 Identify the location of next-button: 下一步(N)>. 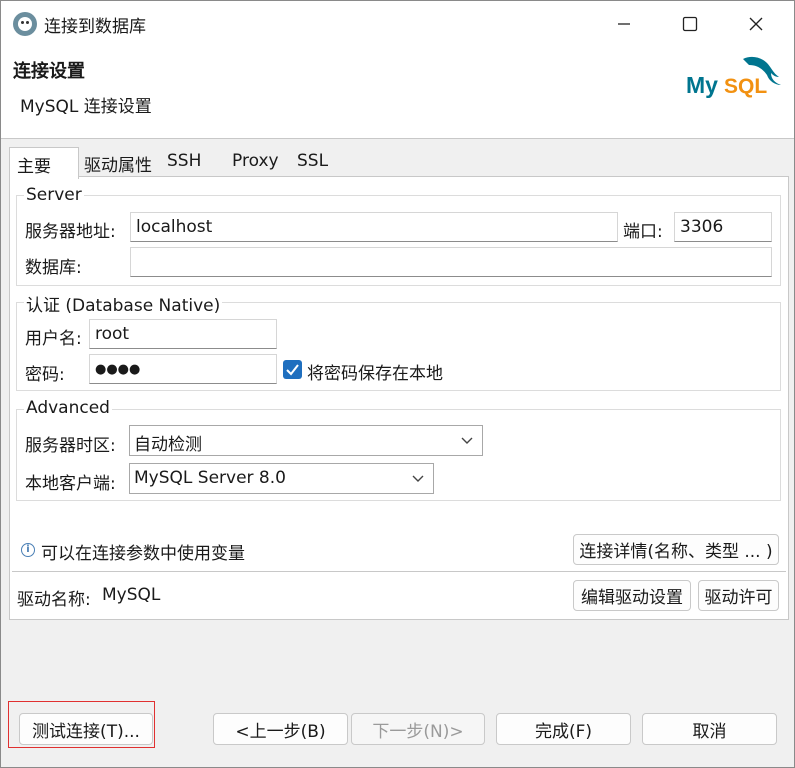
(418, 729).